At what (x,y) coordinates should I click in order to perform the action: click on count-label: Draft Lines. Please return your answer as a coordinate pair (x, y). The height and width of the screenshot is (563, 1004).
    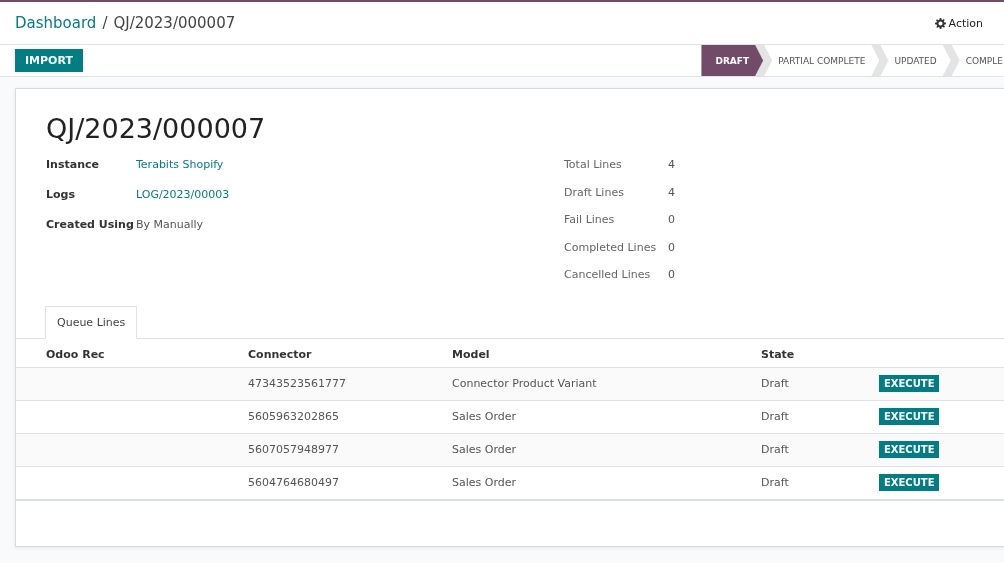
    Looking at the image, I should click on (594, 193).